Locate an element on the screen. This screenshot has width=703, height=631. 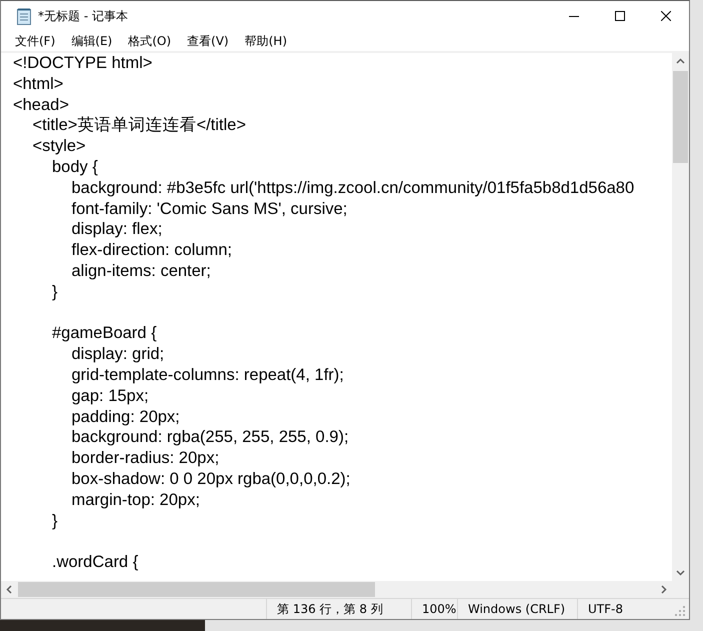
code-line: align-items: center; is located at coordinates (140, 271).